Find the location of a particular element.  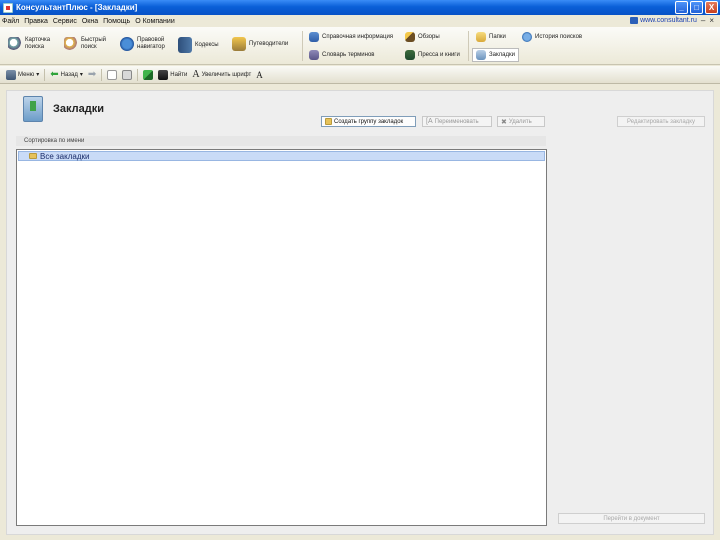

card-search-button: Карточка поиска is located at coordinates (29, 44).